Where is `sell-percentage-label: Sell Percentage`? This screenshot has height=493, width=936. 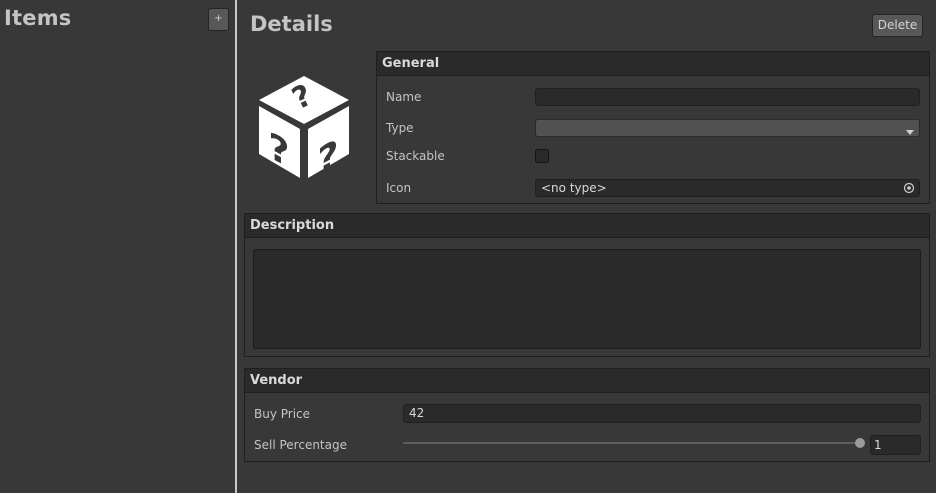
sell-percentage-label: Sell Percentage is located at coordinates (300, 445).